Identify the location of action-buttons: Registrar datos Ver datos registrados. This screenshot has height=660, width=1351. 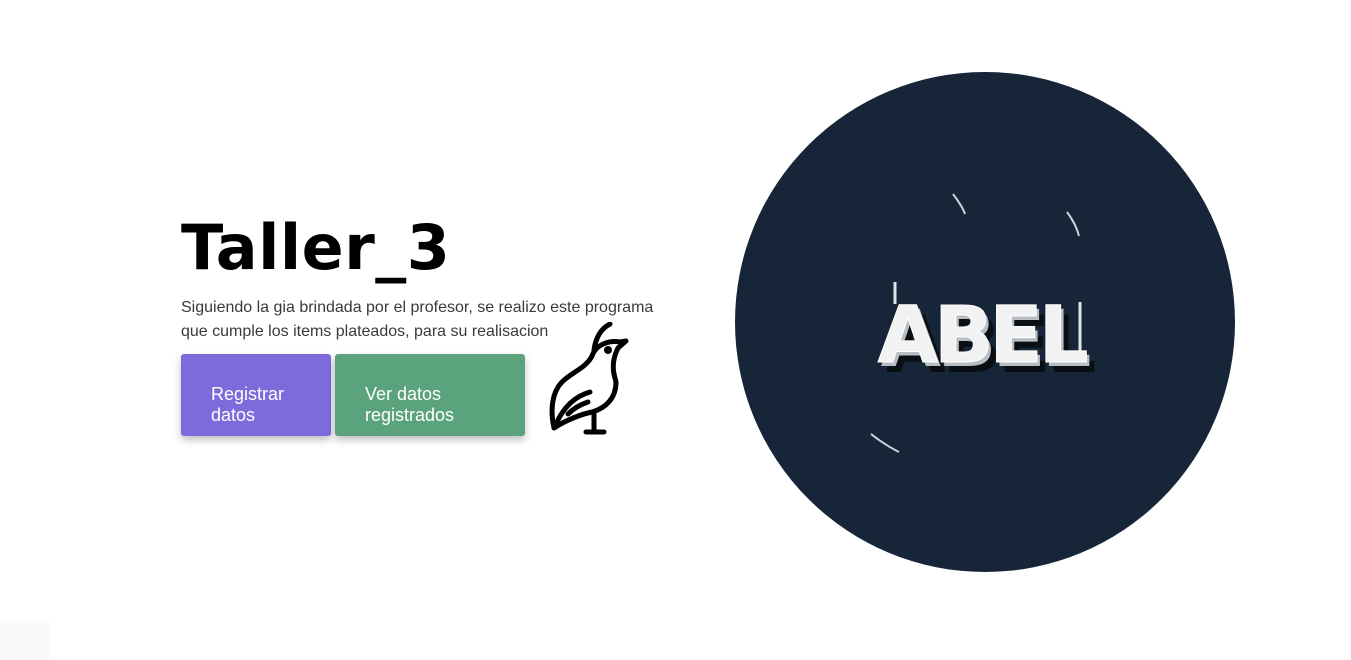
(353, 395).